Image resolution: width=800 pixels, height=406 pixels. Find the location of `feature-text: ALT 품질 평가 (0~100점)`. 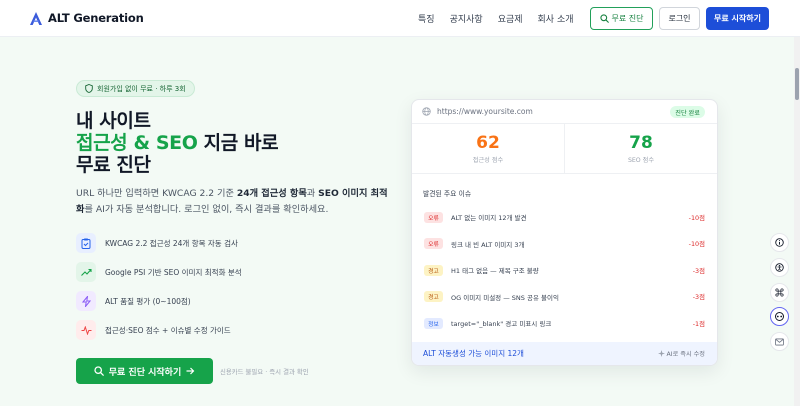

feature-text: ALT 품질 평가 (0~100점) is located at coordinates (148, 301).